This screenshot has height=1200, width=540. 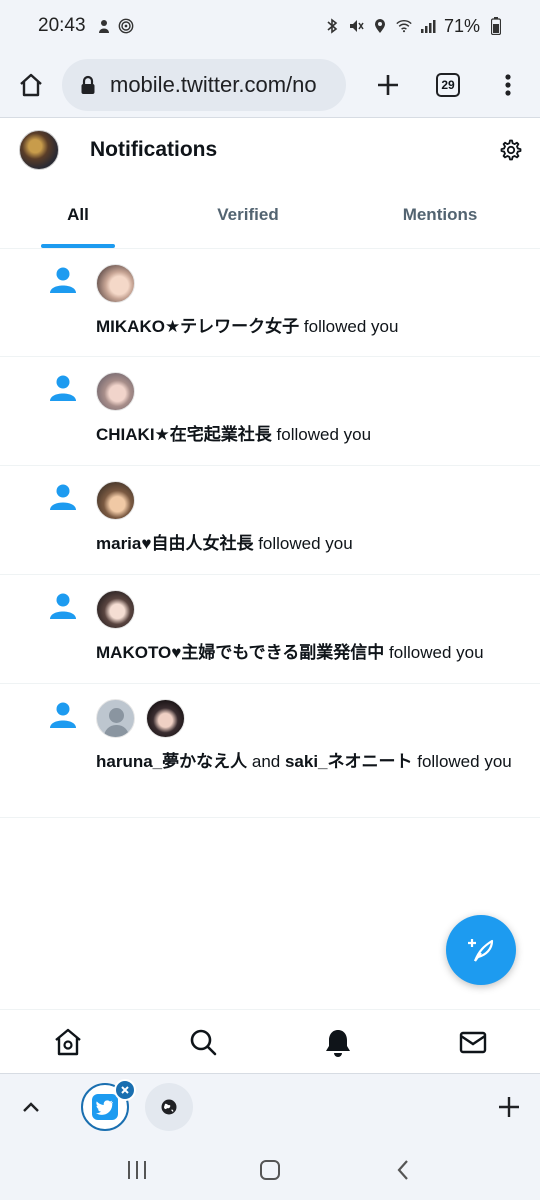 What do you see at coordinates (404, 26) in the screenshot?
I see `wifi-icon` at bounding box center [404, 26].